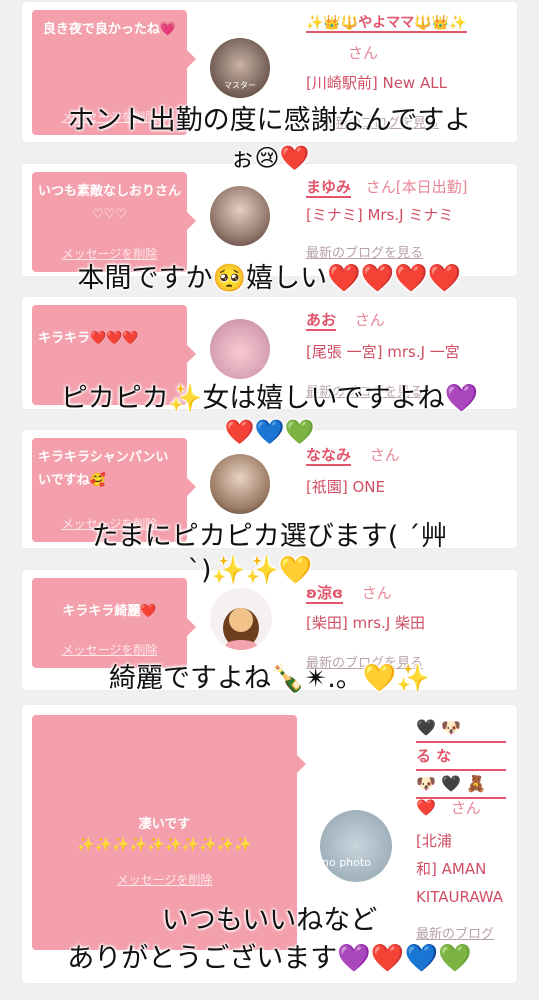 This screenshot has width=539, height=1000. Describe the element at coordinates (240, 85) in the screenshot. I see `avatar-watermark: マスター` at that location.